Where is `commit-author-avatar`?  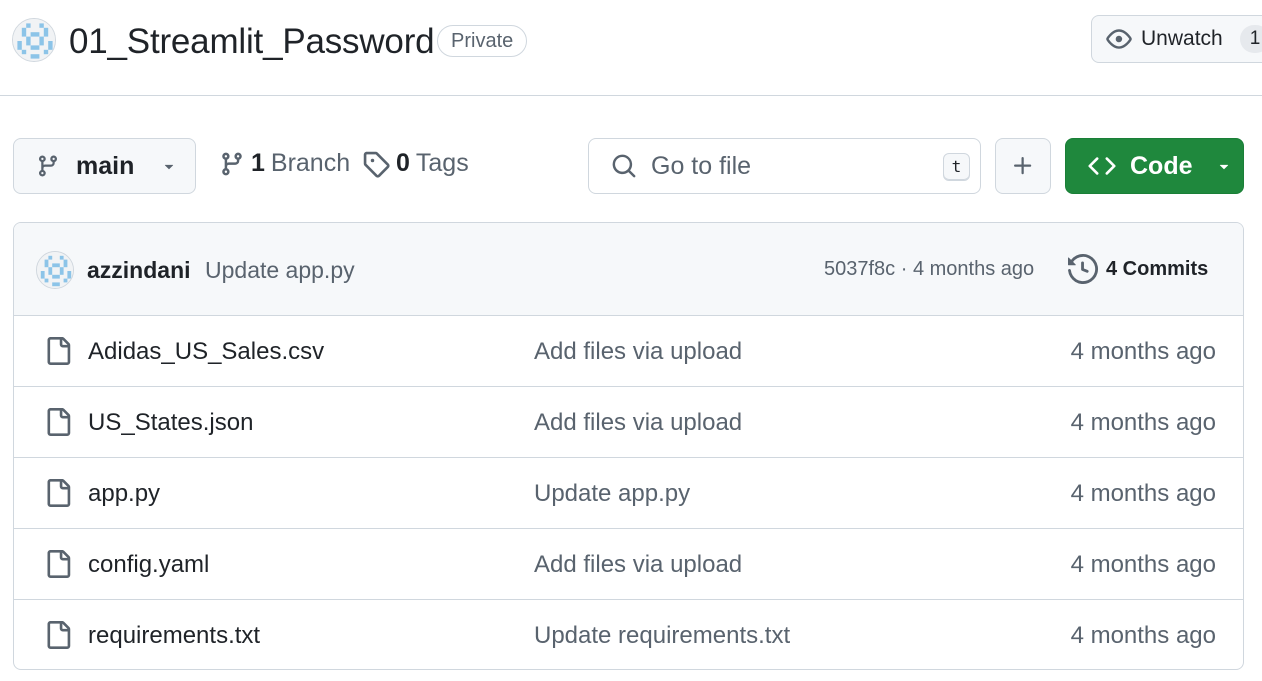
commit-author-avatar is located at coordinates (55, 270).